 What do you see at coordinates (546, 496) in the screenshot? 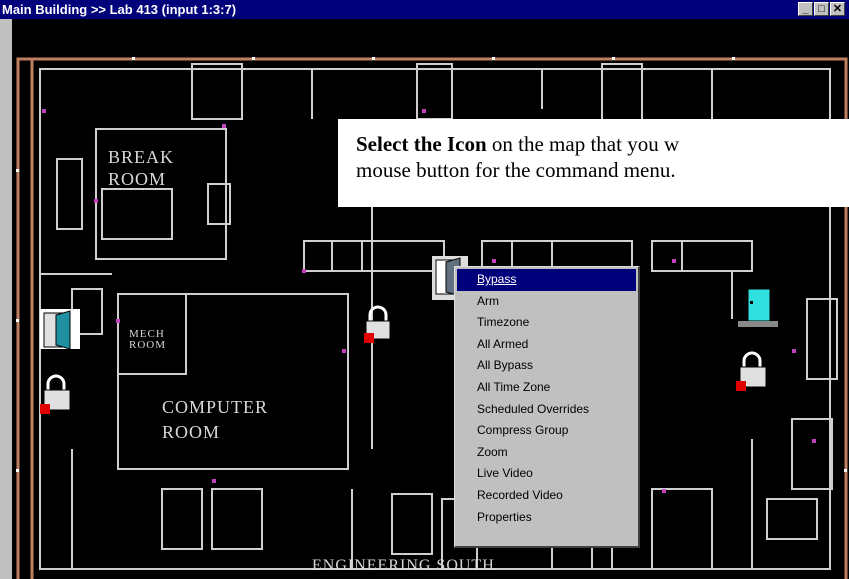
I see `menu-item-recorded-video: Recorded Video` at bounding box center [546, 496].